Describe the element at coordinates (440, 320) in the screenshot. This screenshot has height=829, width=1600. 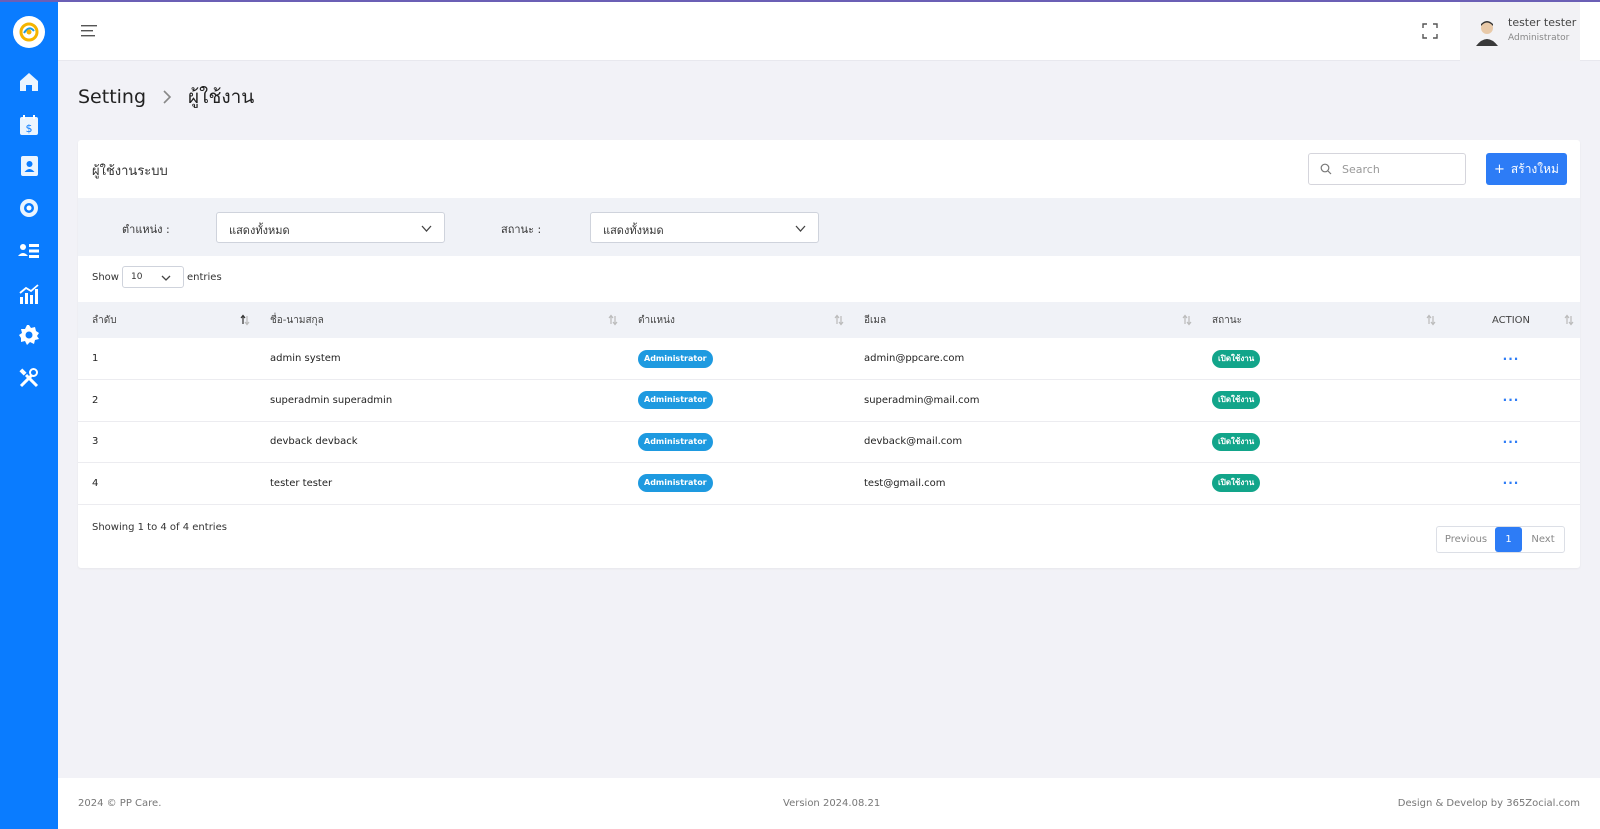
I see `col-header-name: ชื่อ-นามสกุล` at that location.